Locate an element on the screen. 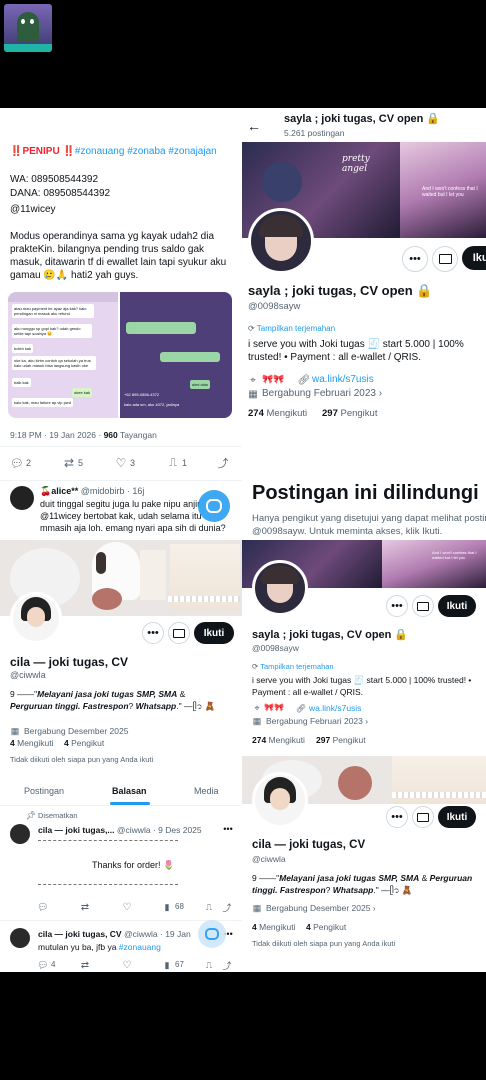 The height and width of the screenshot is (1080, 486). sayla-followers: 297 Pengikut is located at coordinates (349, 413).